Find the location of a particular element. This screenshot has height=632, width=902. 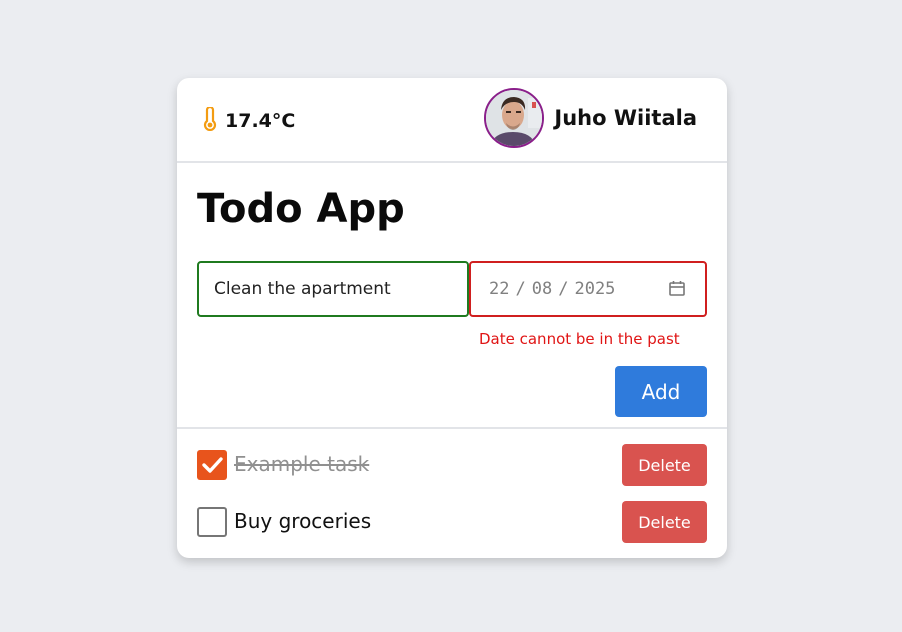

date-error-message: Date cannot be in the past is located at coordinates (579, 339).